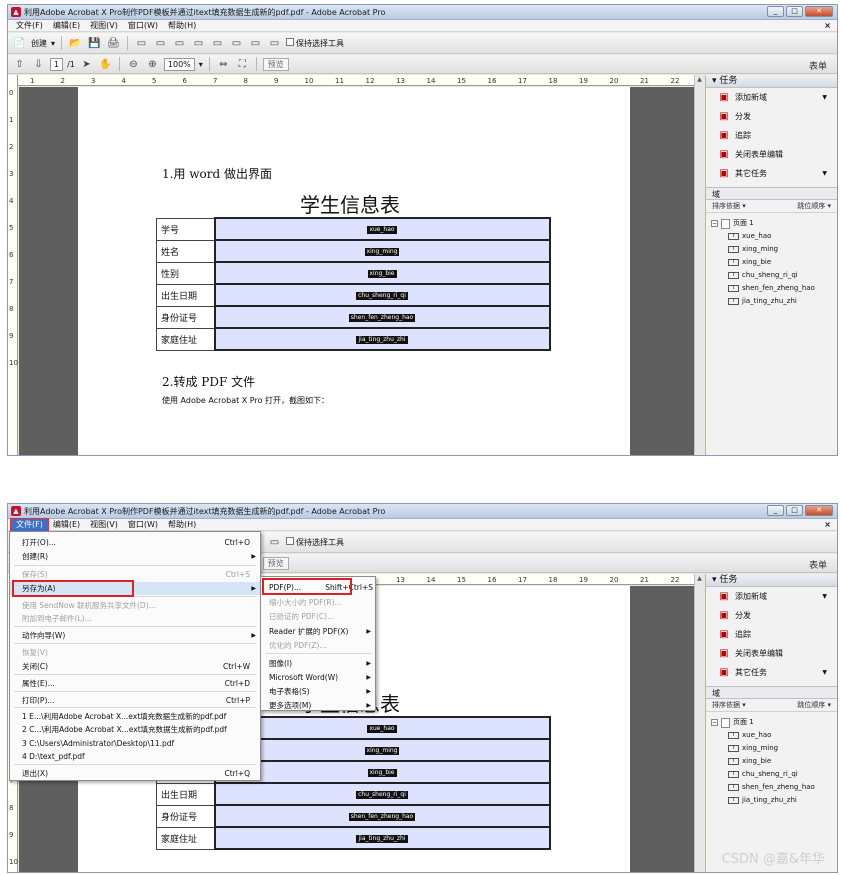 The height and width of the screenshot is (875, 843). What do you see at coordinates (217, 43) in the screenshot?
I see `dropdown-tool-icon: ▭` at bounding box center [217, 43].